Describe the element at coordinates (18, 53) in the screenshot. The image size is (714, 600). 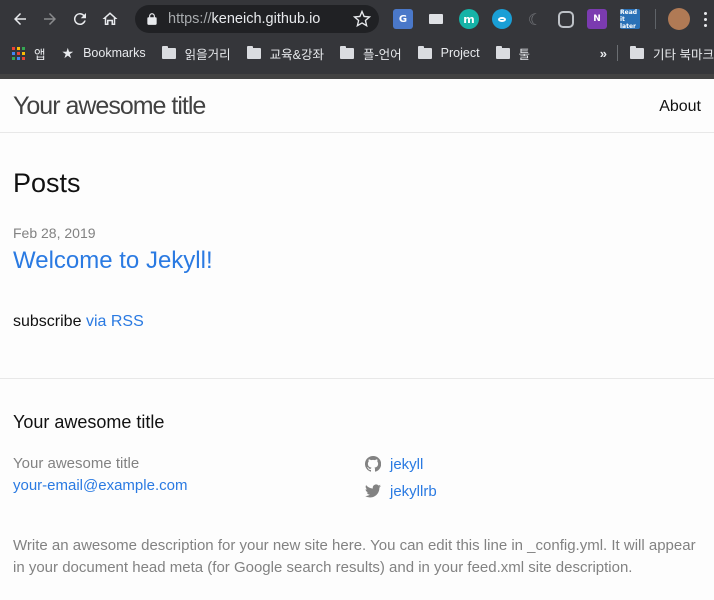
I see `apps-grid-icon` at that location.